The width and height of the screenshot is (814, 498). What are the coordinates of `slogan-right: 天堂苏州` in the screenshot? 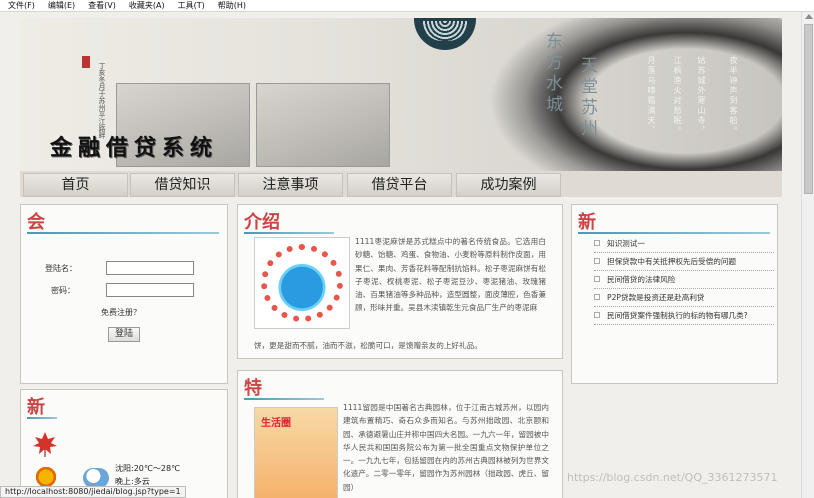 It's located at (587, 98).